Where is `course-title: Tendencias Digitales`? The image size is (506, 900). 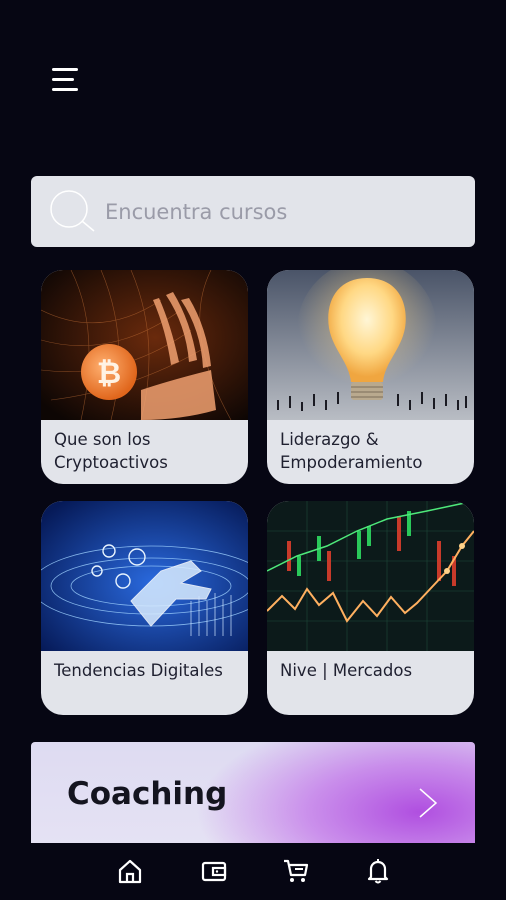 course-title: Tendencias Digitales is located at coordinates (138, 670).